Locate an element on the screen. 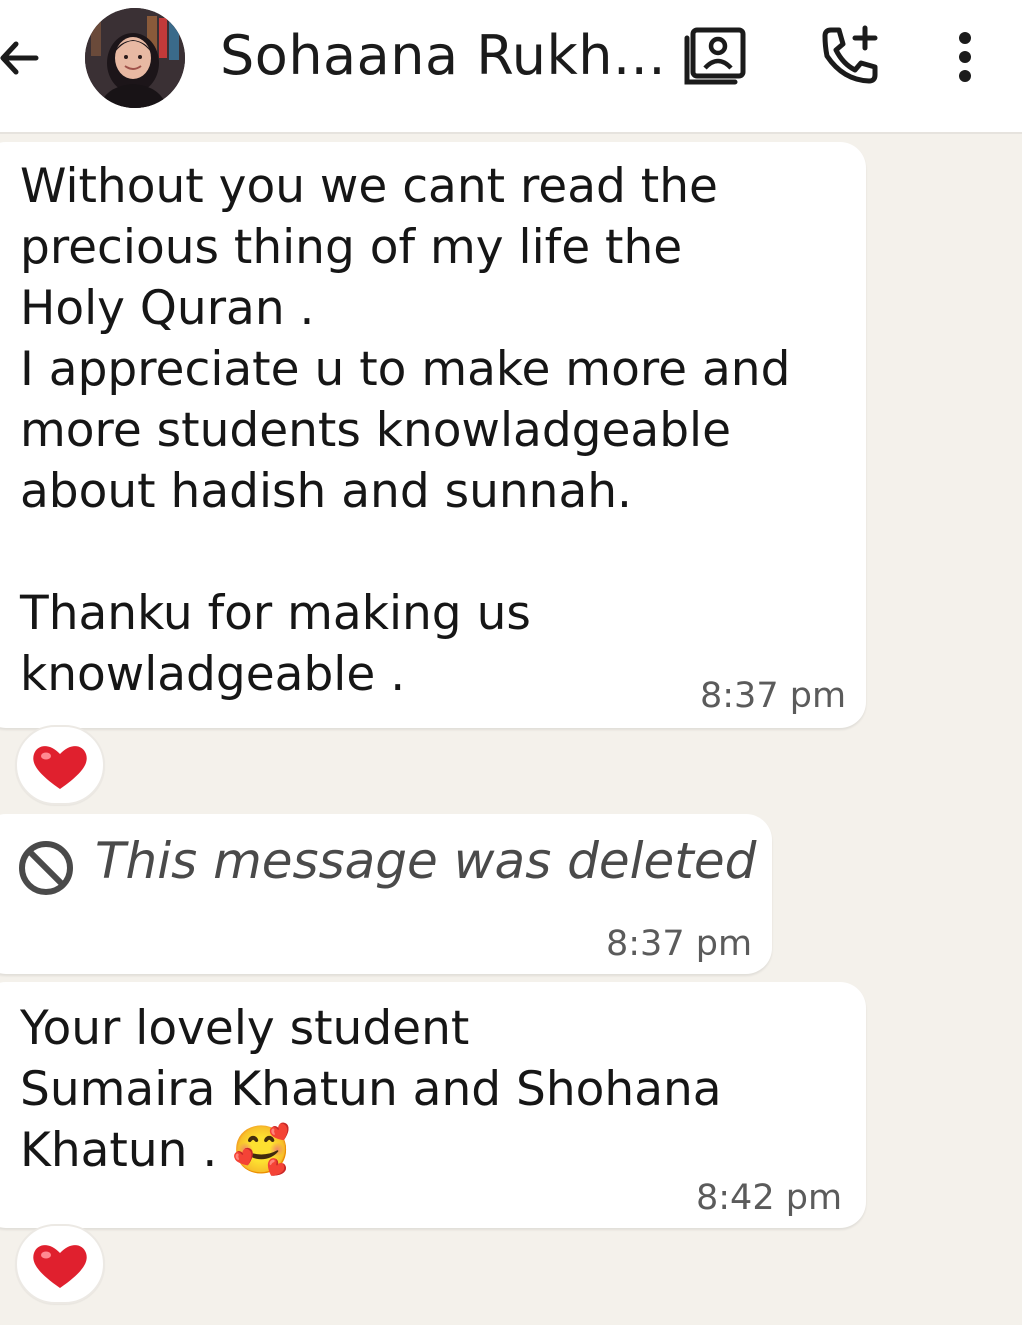 This screenshot has height=1325, width=1022. deleted-icon is located at coordinates (46, 868).